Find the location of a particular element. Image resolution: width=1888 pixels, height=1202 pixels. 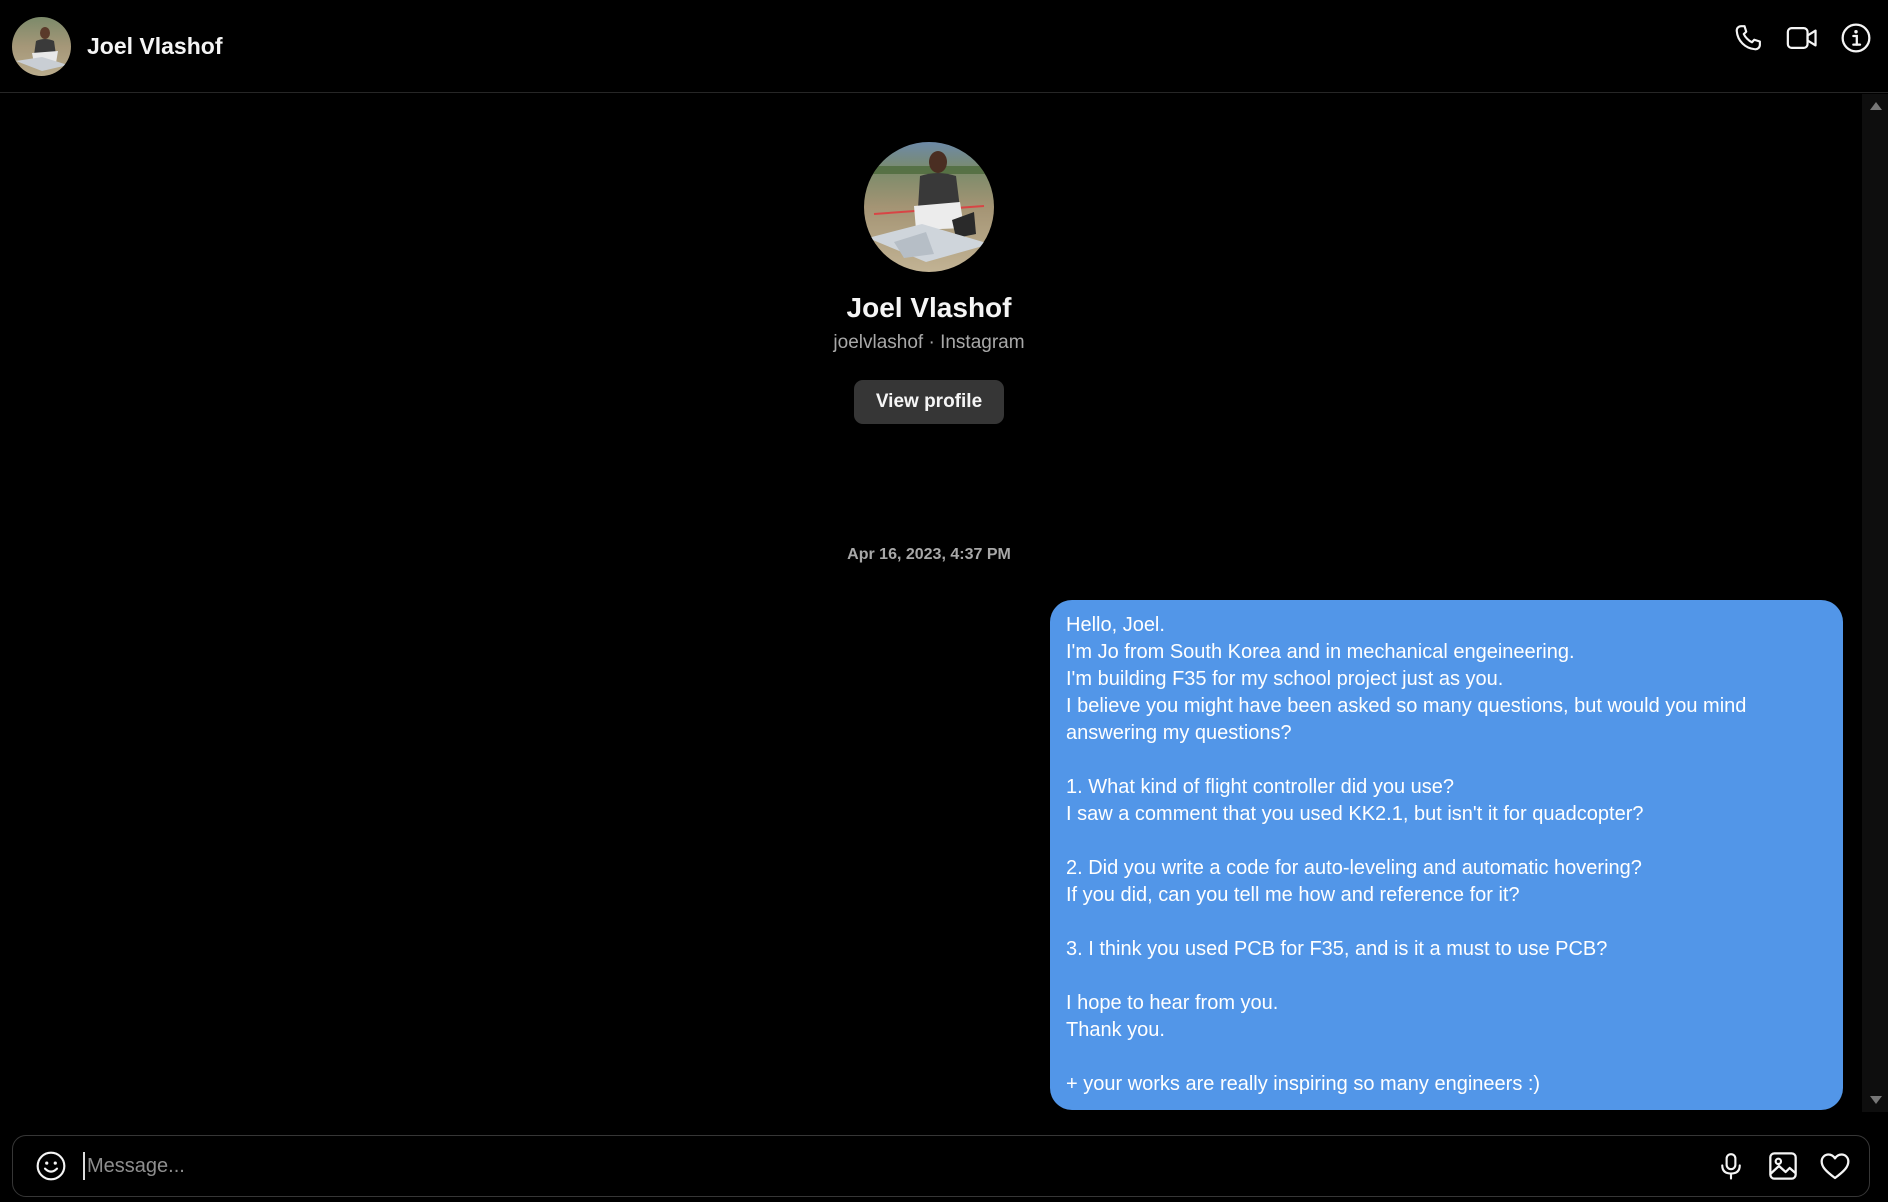

info-icon is located at coordinates (1856, 38).